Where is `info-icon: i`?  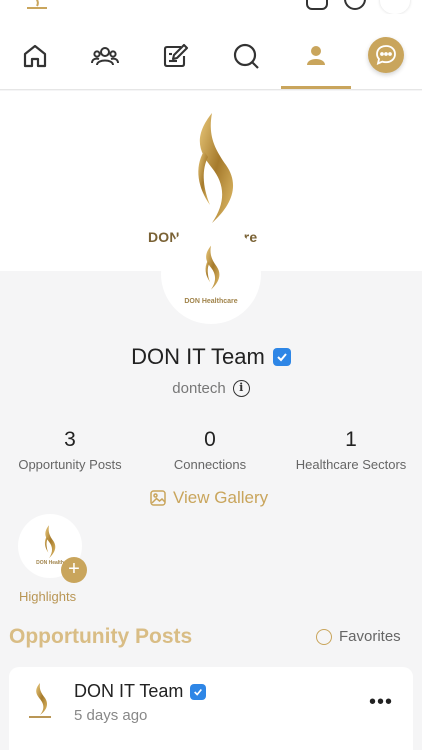
info-icon: i is located at coordinates (241, 388).